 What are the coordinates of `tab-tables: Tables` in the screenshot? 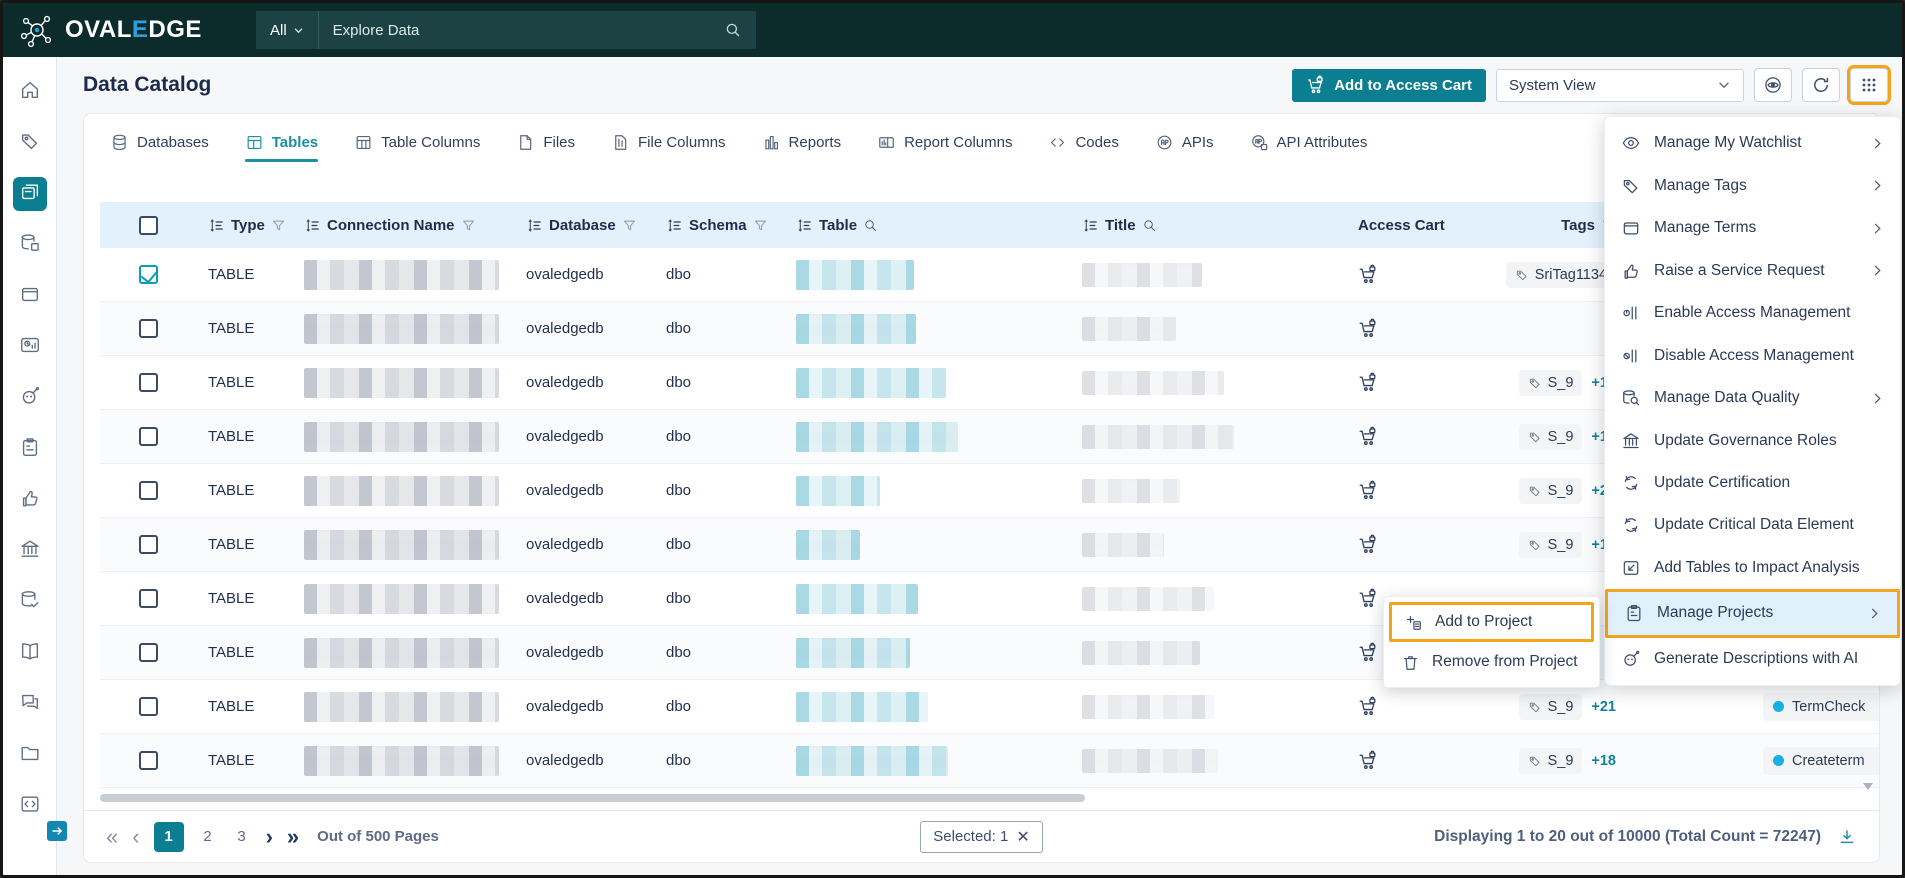 It's located at (281, 142).